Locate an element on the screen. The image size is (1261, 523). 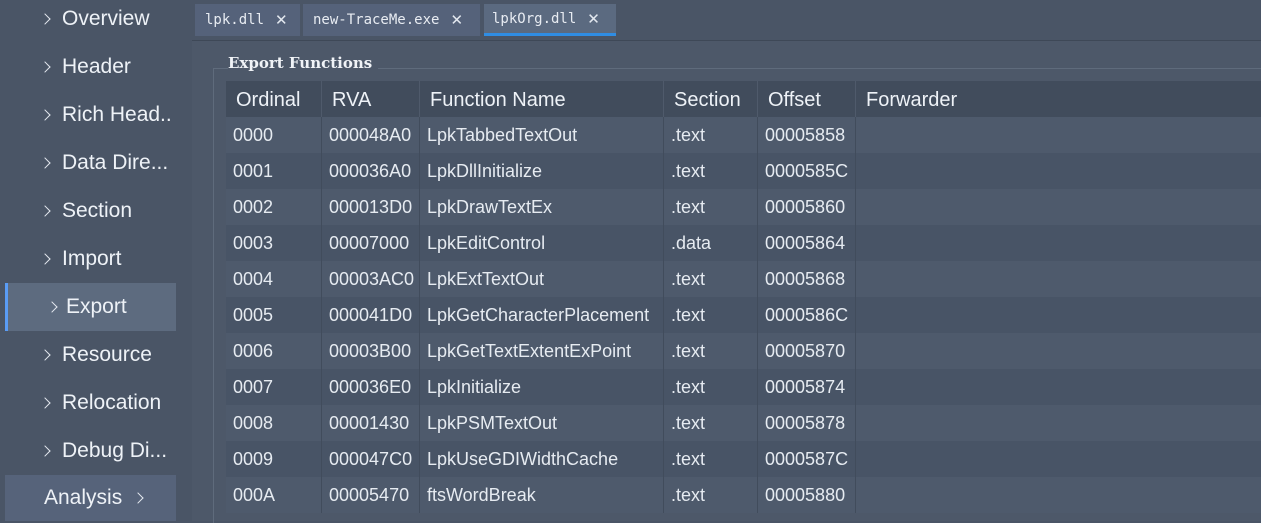
ordinal-cell: 000A is located at coordinates (274, 495).